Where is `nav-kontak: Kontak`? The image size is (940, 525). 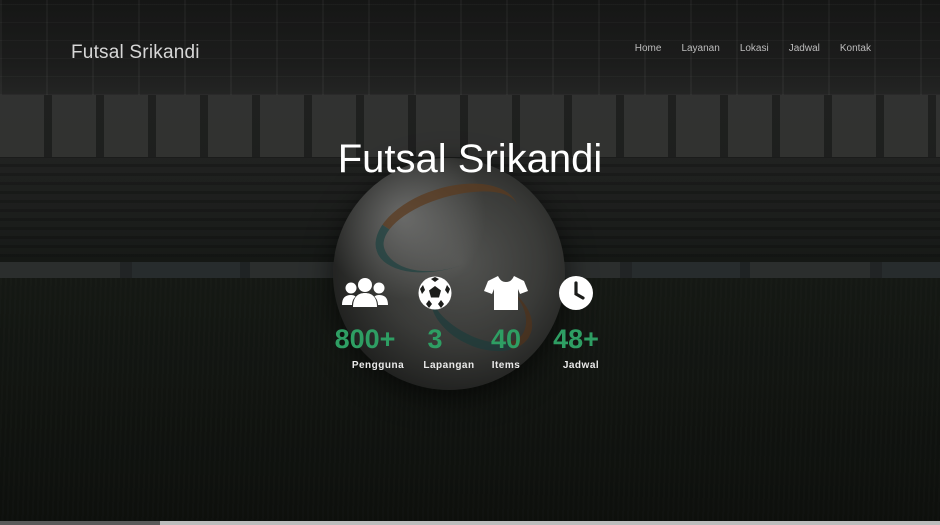 nav-kontak: Kontak is located at coordinates (855, 48).